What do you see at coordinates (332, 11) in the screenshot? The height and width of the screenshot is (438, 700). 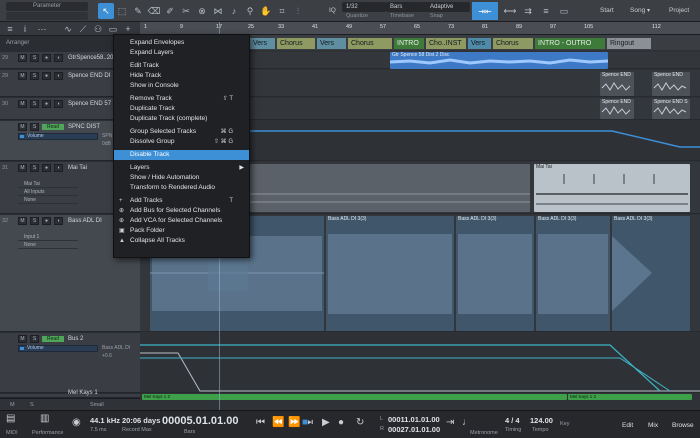 I see `iq-button: IQ` at bounding box center [332, 11].